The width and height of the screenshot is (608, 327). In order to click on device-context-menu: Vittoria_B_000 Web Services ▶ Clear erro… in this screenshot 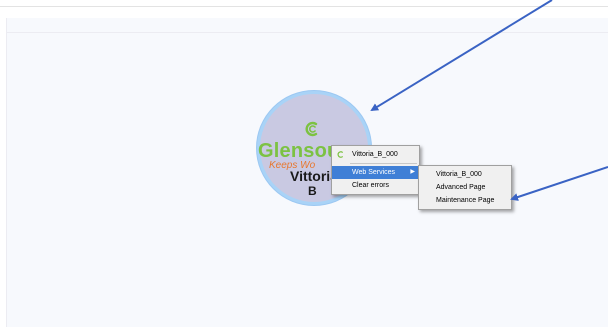, I will do `click(375, 170)`.